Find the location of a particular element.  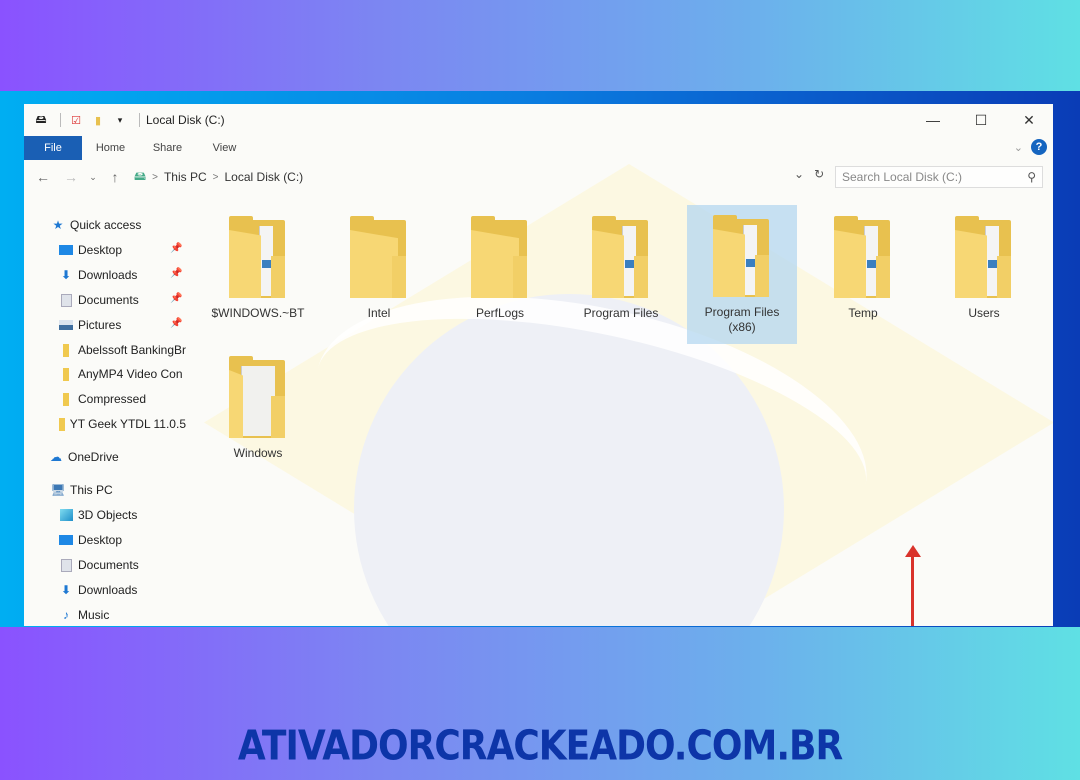

properties-icon: ☑ is located at coordinates (76, 120).